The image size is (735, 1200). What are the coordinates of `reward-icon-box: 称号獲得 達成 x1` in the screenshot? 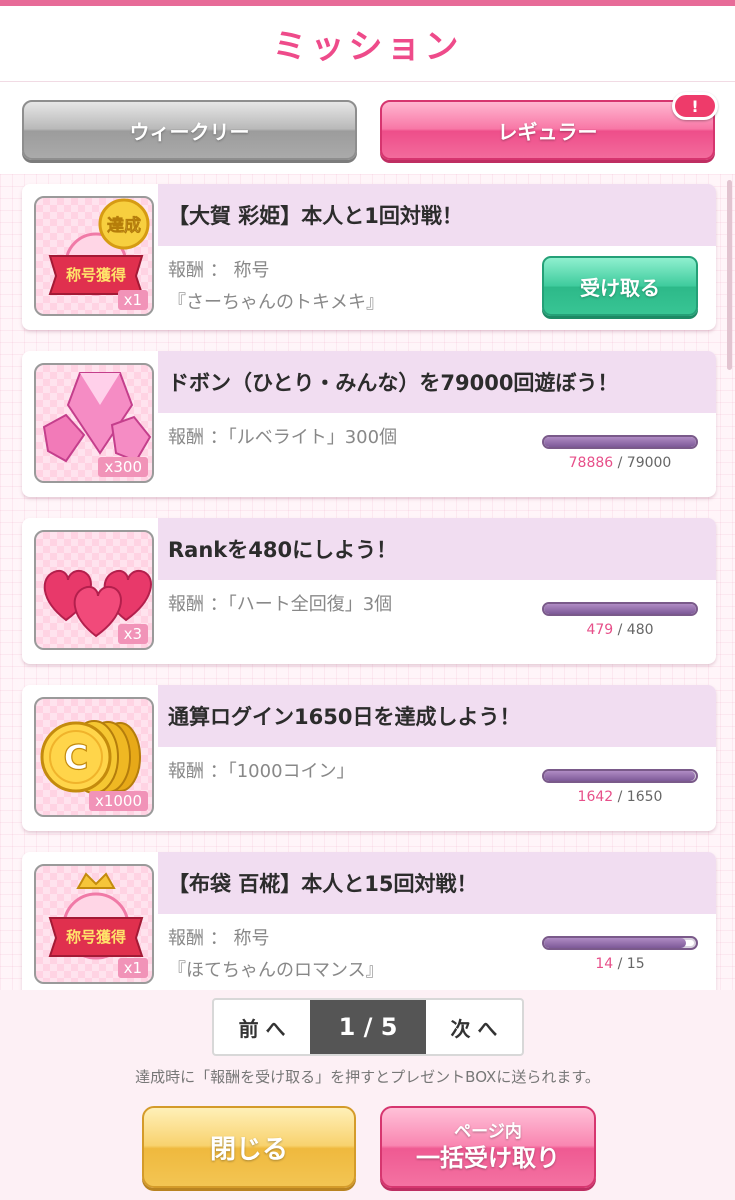 It's located at (94, 256).